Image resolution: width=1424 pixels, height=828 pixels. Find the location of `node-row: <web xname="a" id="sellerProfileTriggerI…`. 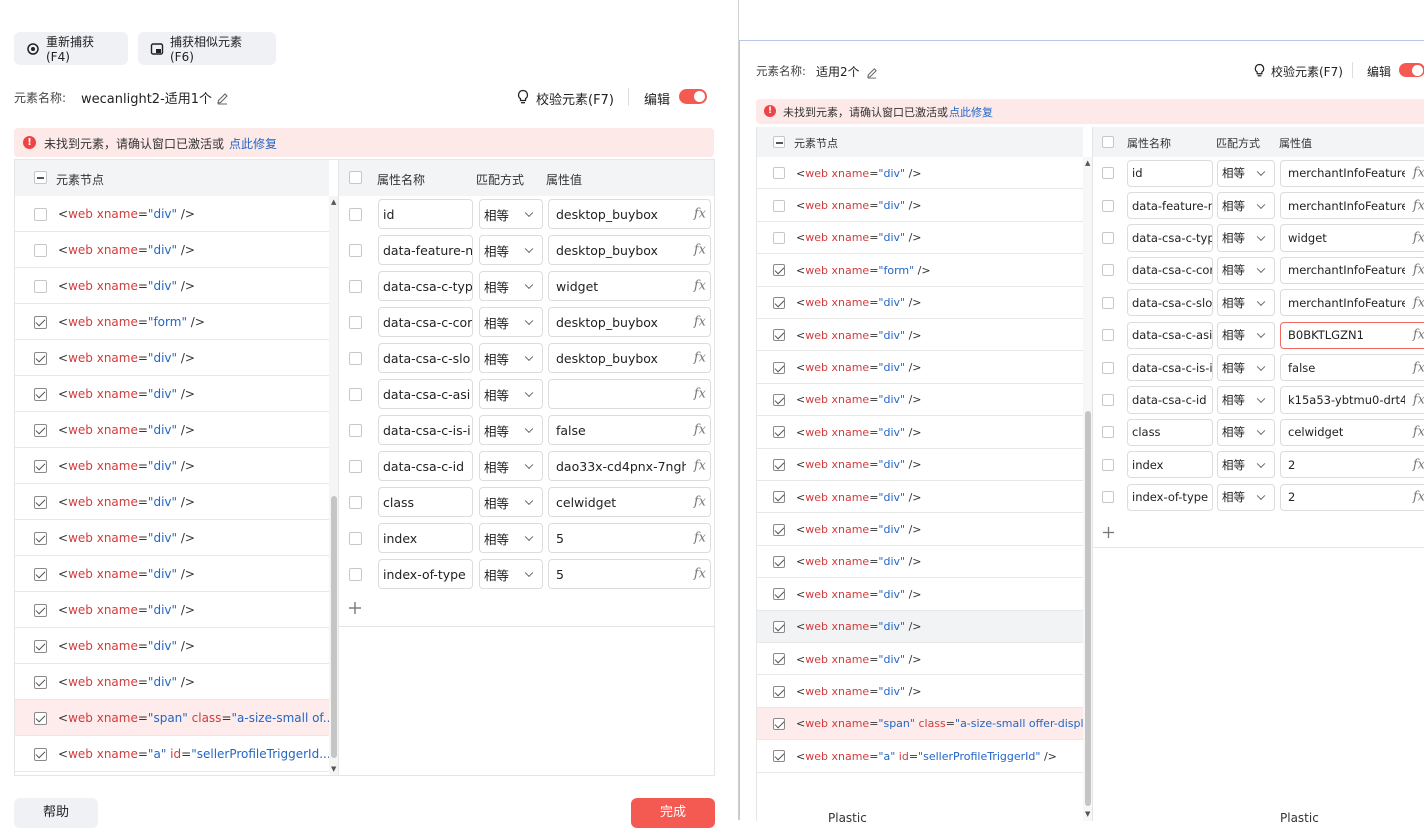

node-row: <web xname="a" id="sellerProfileTriggerI… is located at coordinates (175, 754).